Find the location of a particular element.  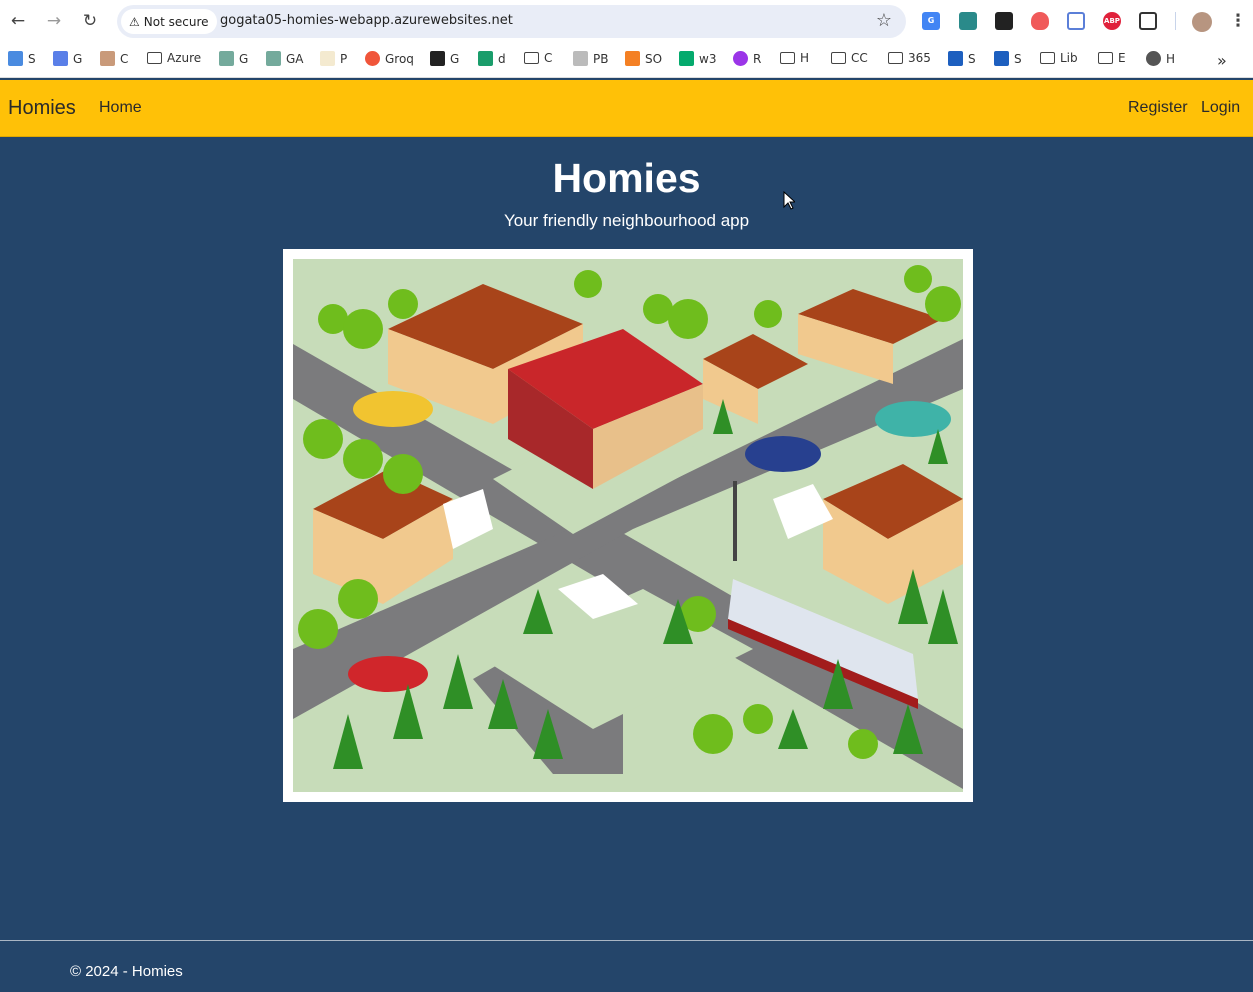

bookmark-item: GA is located at coordinates (285, 58).